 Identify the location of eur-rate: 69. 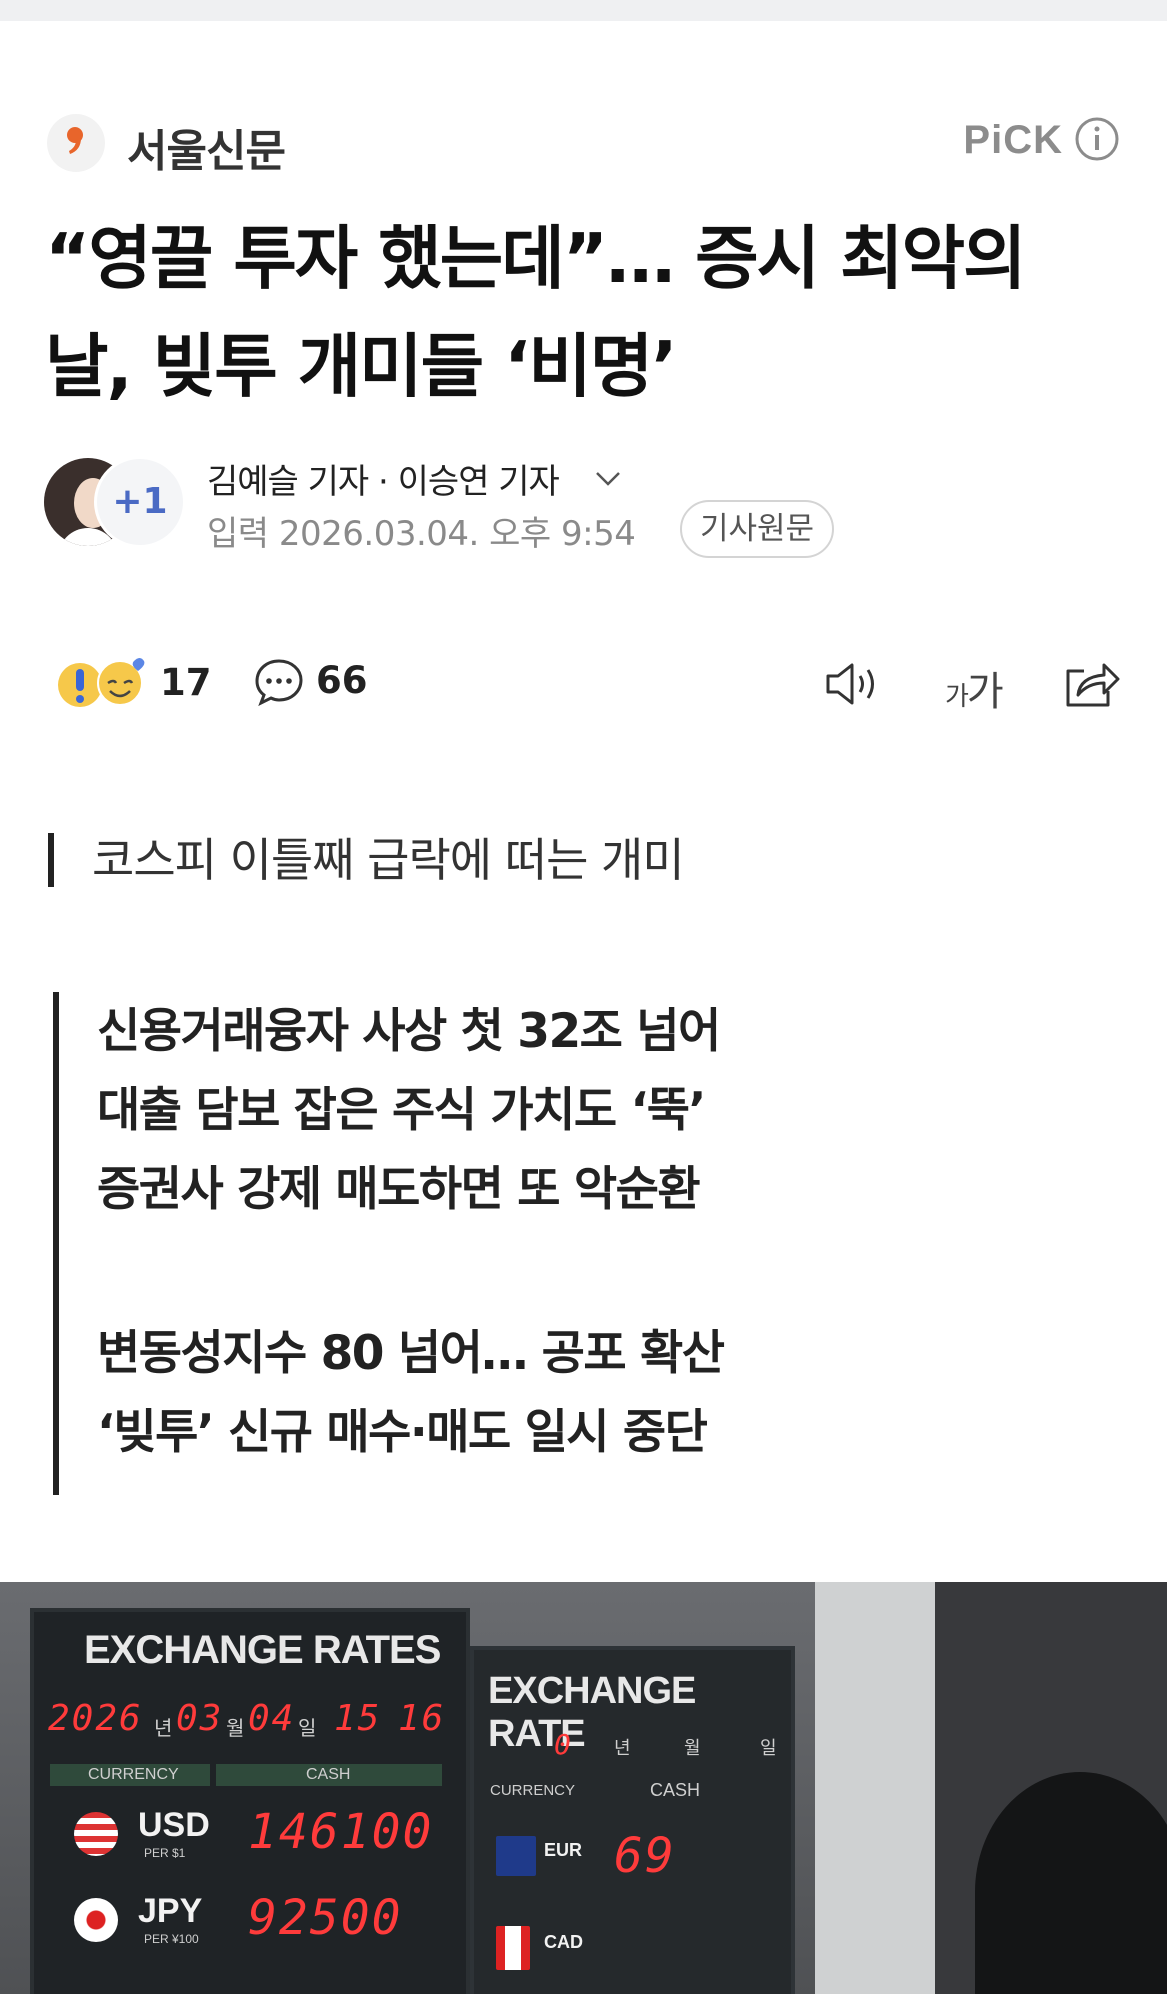
(645, 1856).